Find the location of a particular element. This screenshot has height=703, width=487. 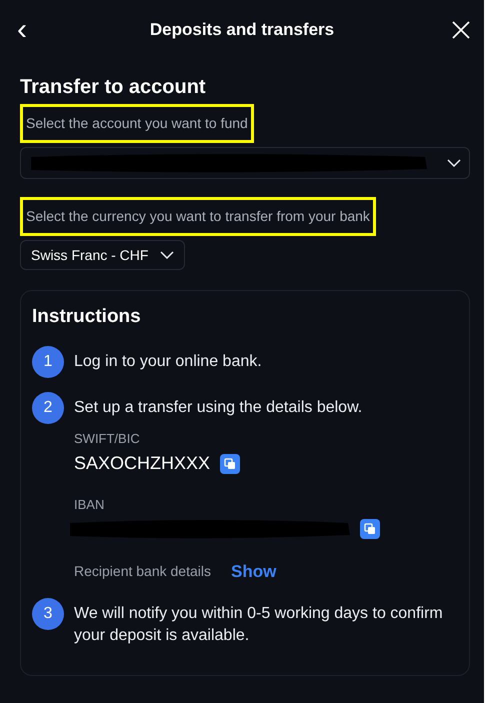

show-link: Show is located at coordinates (253, 571).